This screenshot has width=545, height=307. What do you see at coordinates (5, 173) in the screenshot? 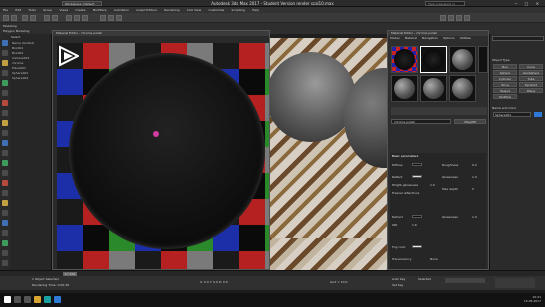
I see `container-icon` at bounding box center [5, 173].